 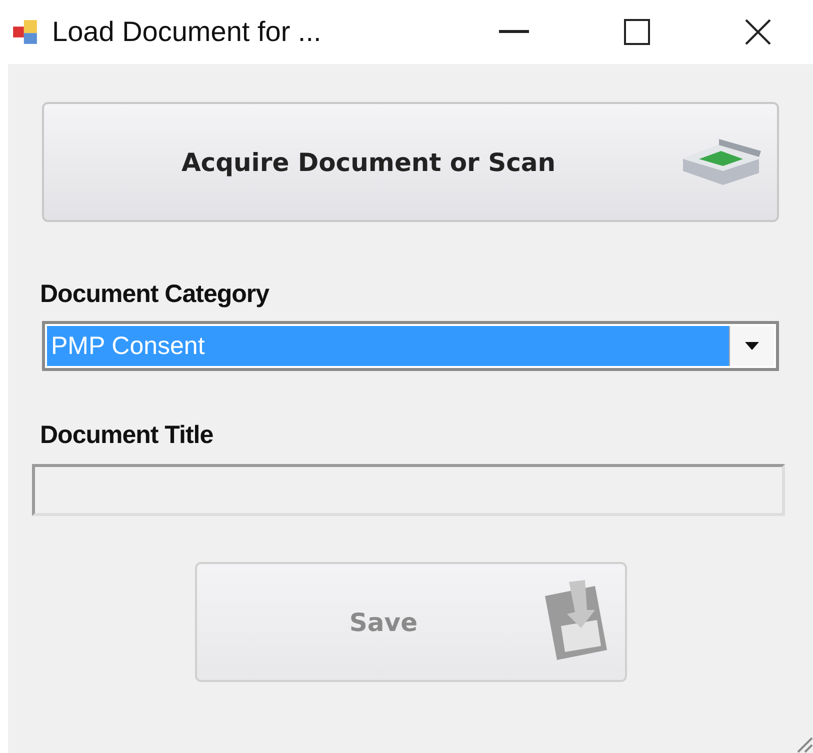 I want to click on minimize-icon, so click(x=514, y=32).